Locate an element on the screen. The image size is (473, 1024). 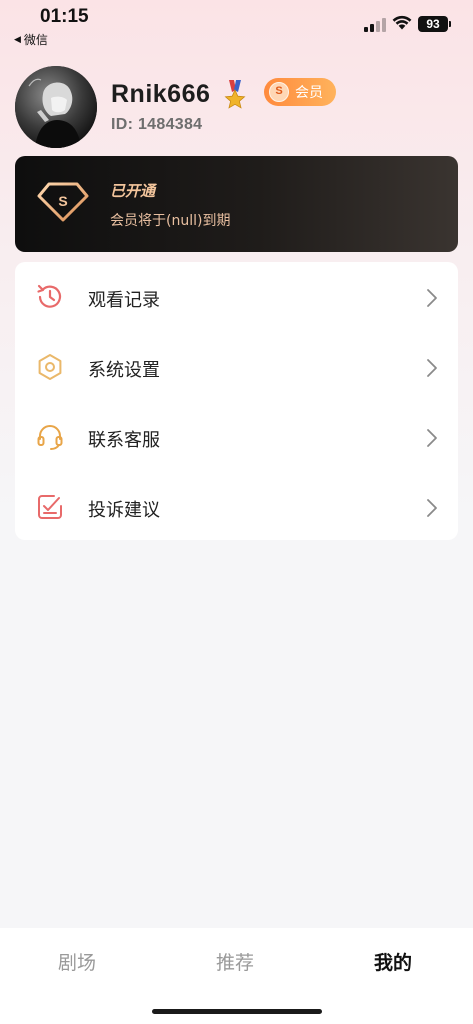
membership-expire-text: 会员将于(null)到期 is located at coordinates (170, 221).